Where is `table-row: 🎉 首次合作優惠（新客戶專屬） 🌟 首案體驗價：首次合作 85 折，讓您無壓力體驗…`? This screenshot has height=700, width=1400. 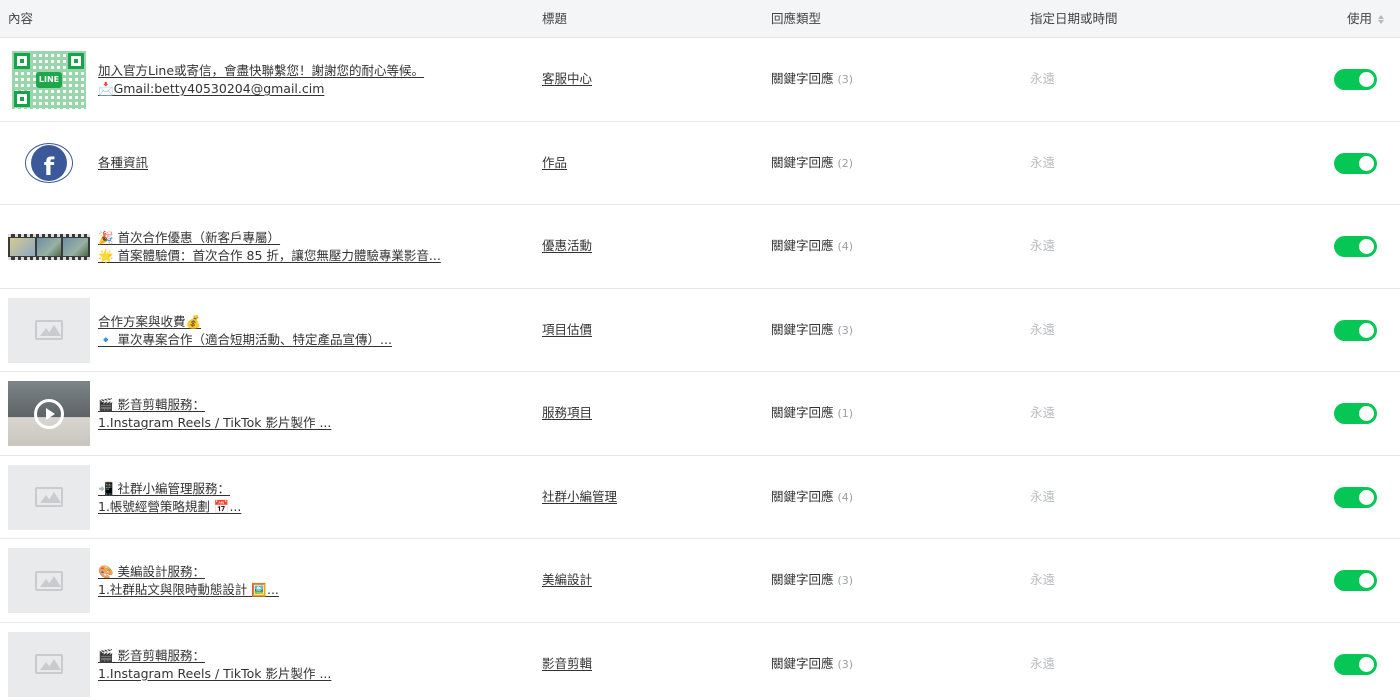
table-row: 🎉 首次合作優惠（新客戶專屬） 🌟 首案體驗價：首次合作 85 折，讓您無壓力體驗… is located at coordinates (700, 247).